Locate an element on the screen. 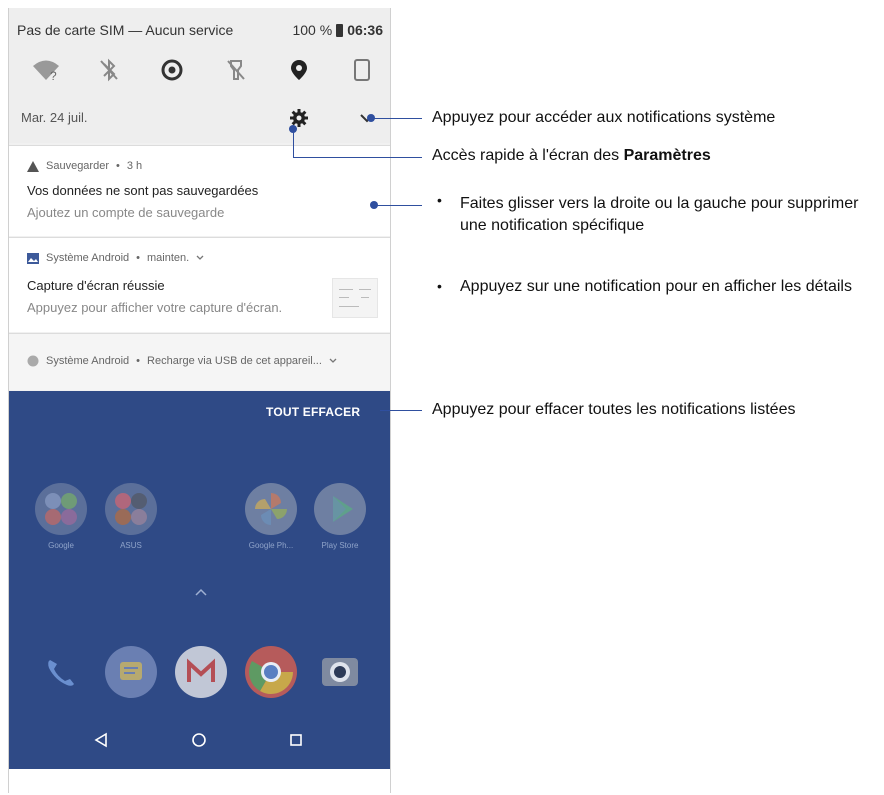  data-saver-icon is located at coordinates (172, 70).